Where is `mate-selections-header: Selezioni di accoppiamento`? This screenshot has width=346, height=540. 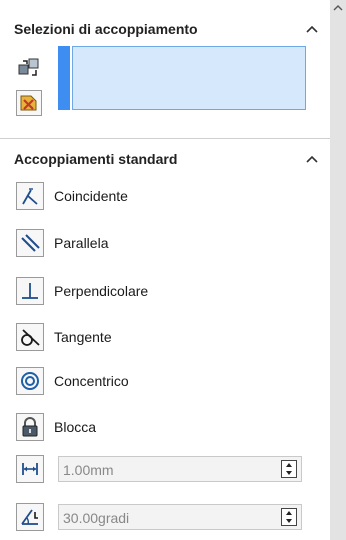
mate-selections-header: Selezioni di accoppiamento is located at coordinates (167, 29).